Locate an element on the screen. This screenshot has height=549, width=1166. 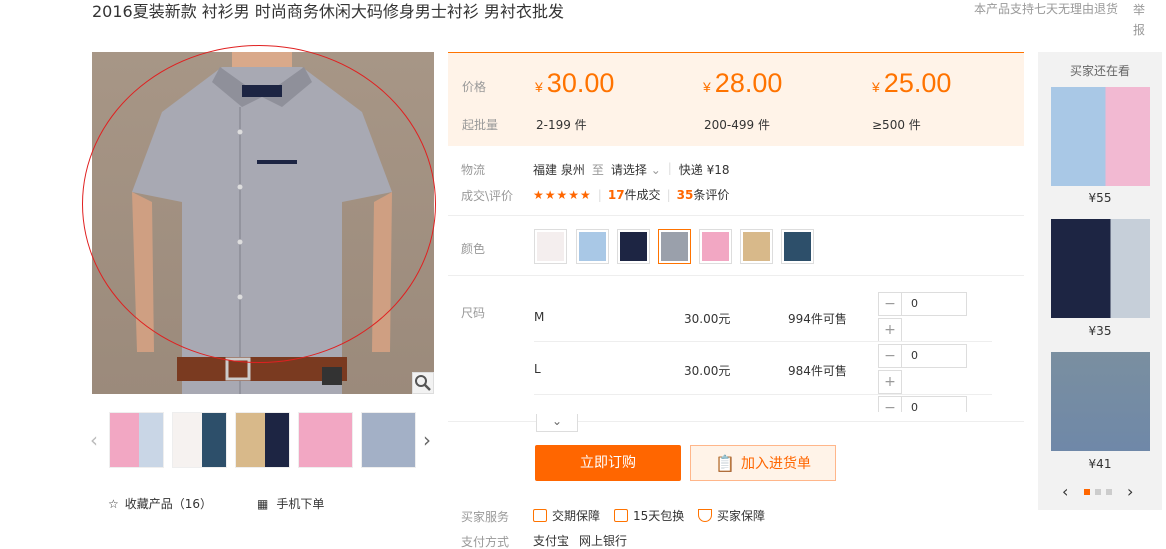
report-link: 举报 is located at coordinates (1141, 20).